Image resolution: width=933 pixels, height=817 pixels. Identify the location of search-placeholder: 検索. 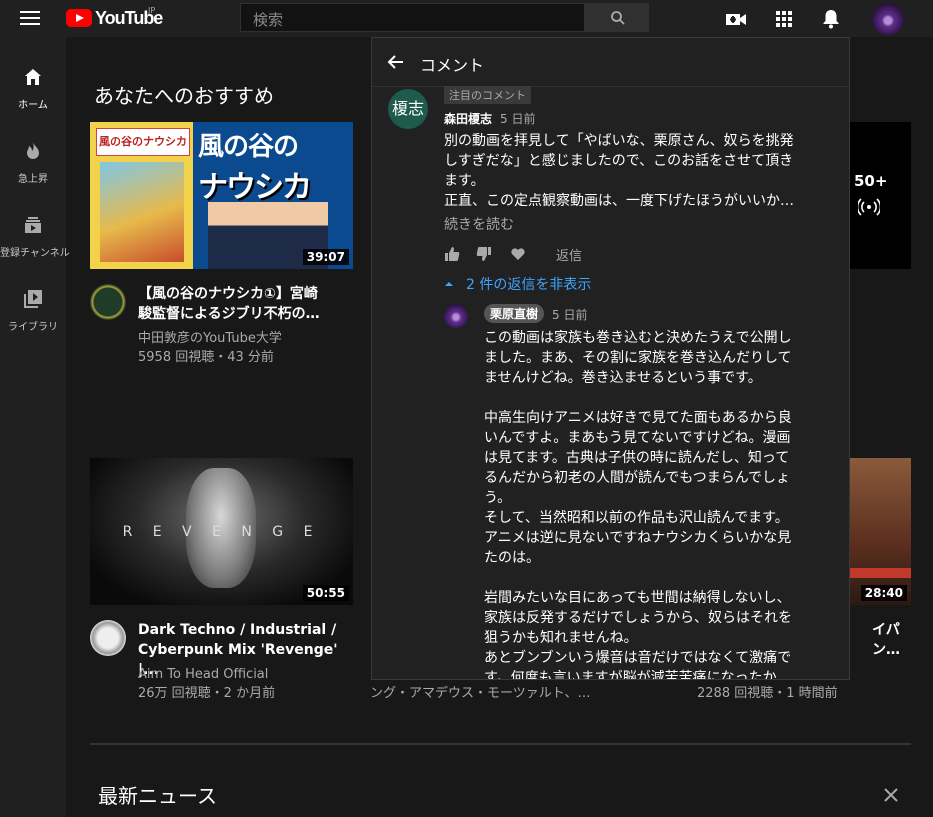
(268, 20).